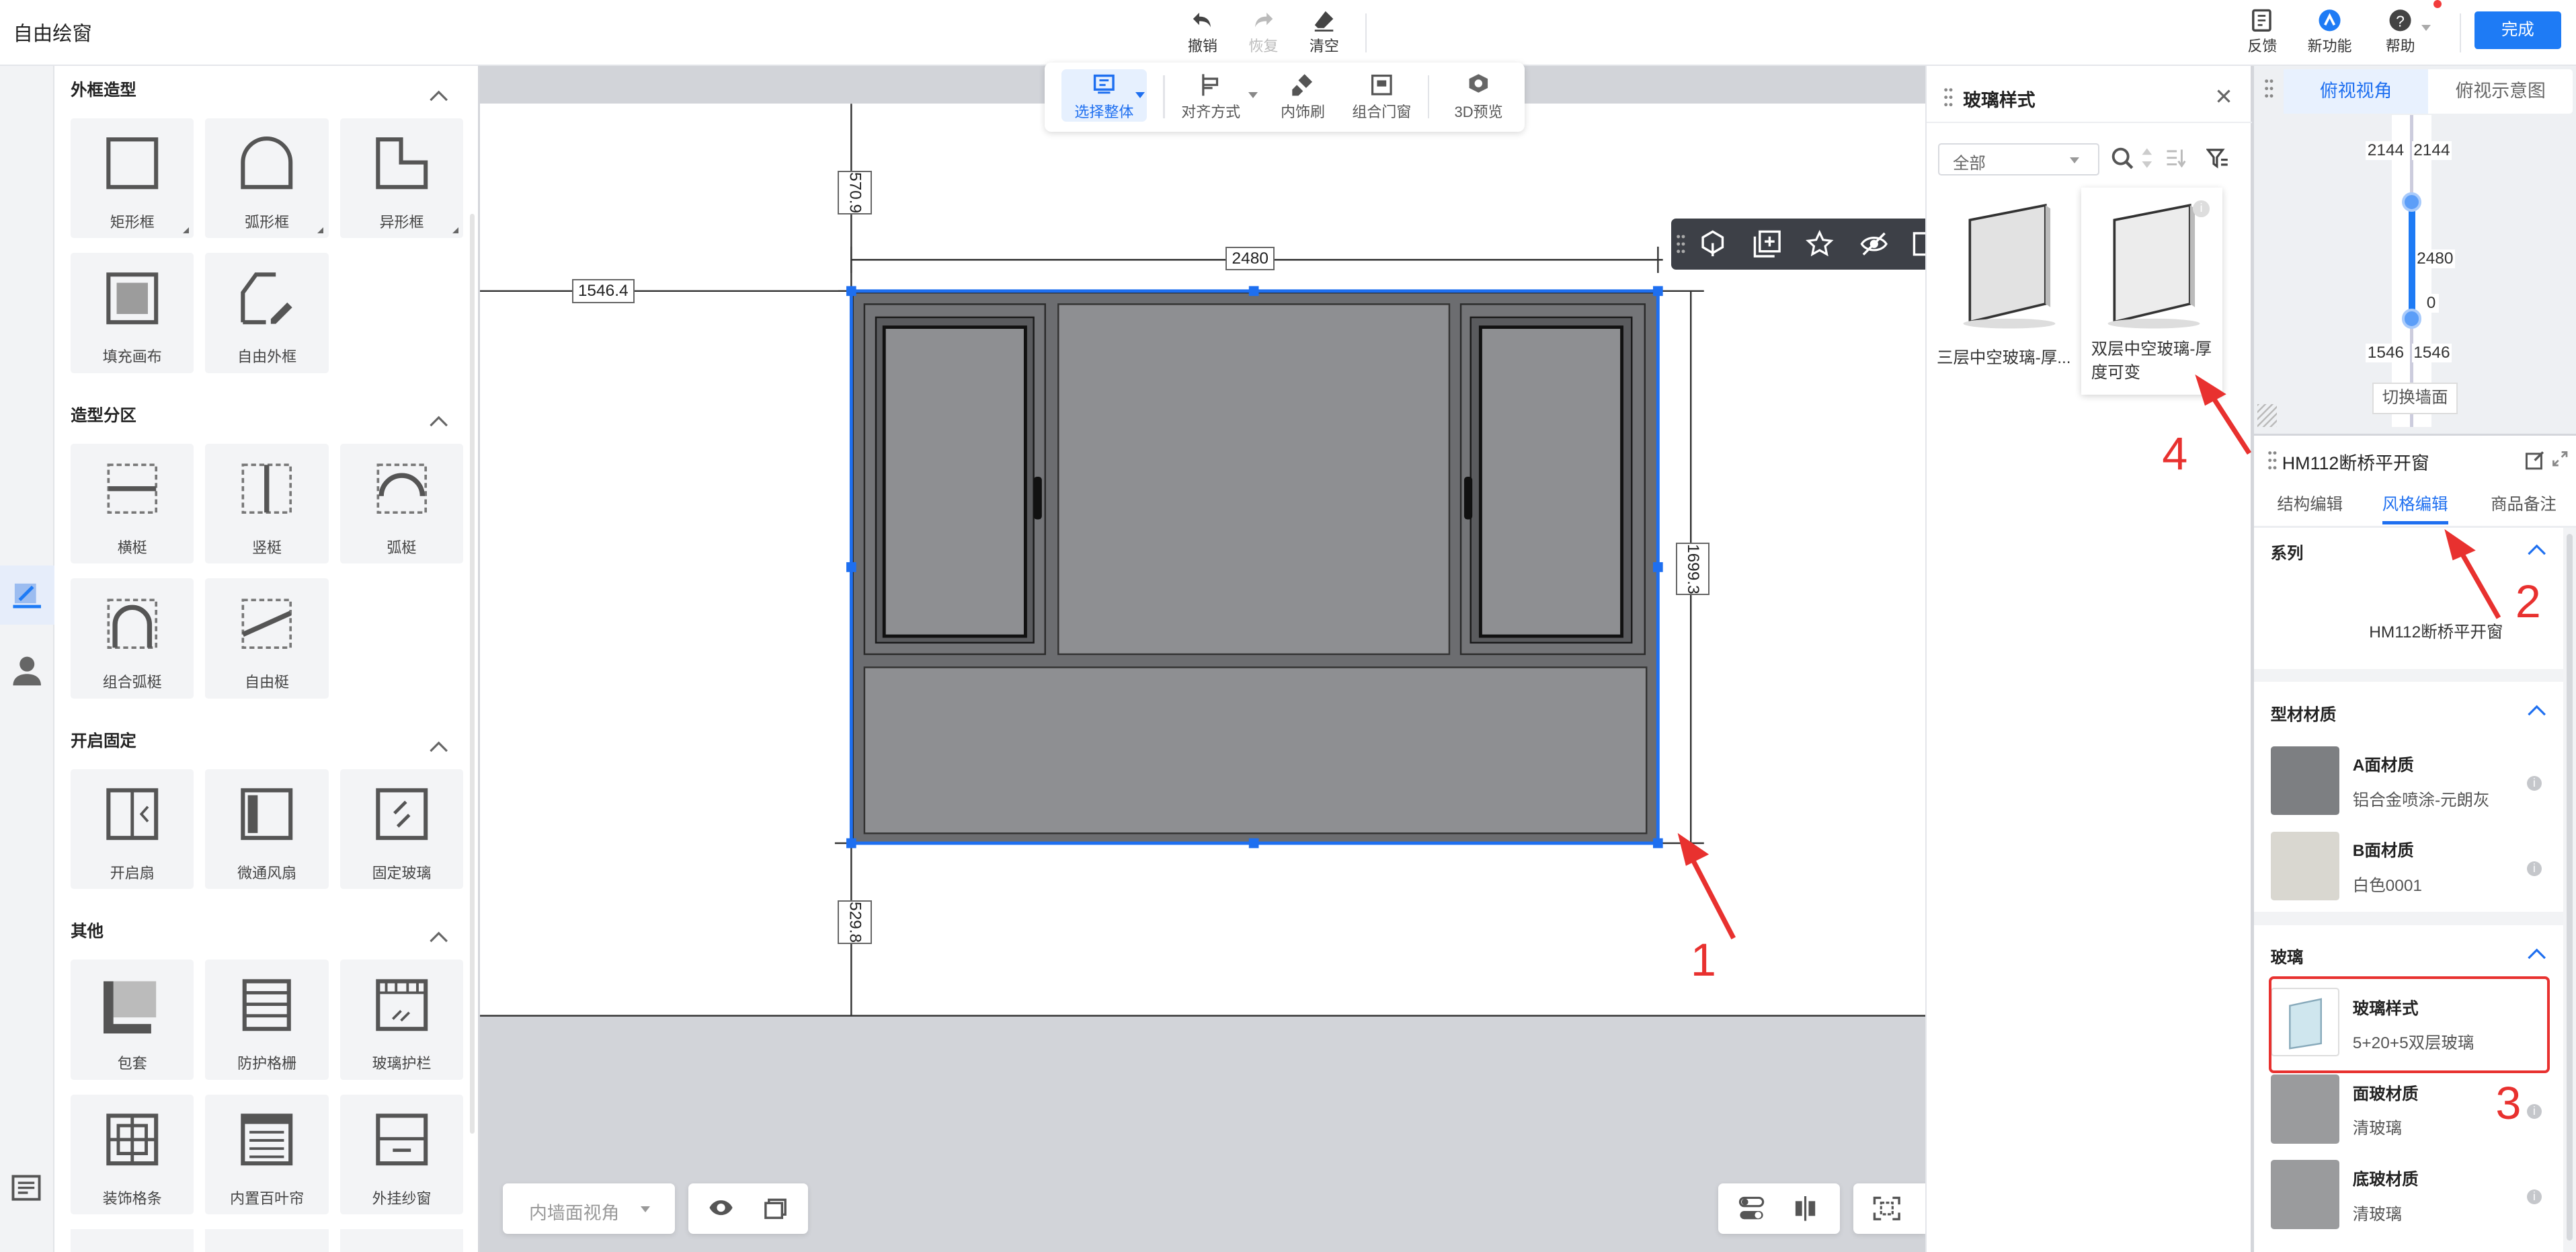 Image resolution: width=2576 pixels, height=1252 pixels. What do you see at coordinates (27, 595) in the screenshot?
I see `rail-item-window` at bounding box center [27, 595].